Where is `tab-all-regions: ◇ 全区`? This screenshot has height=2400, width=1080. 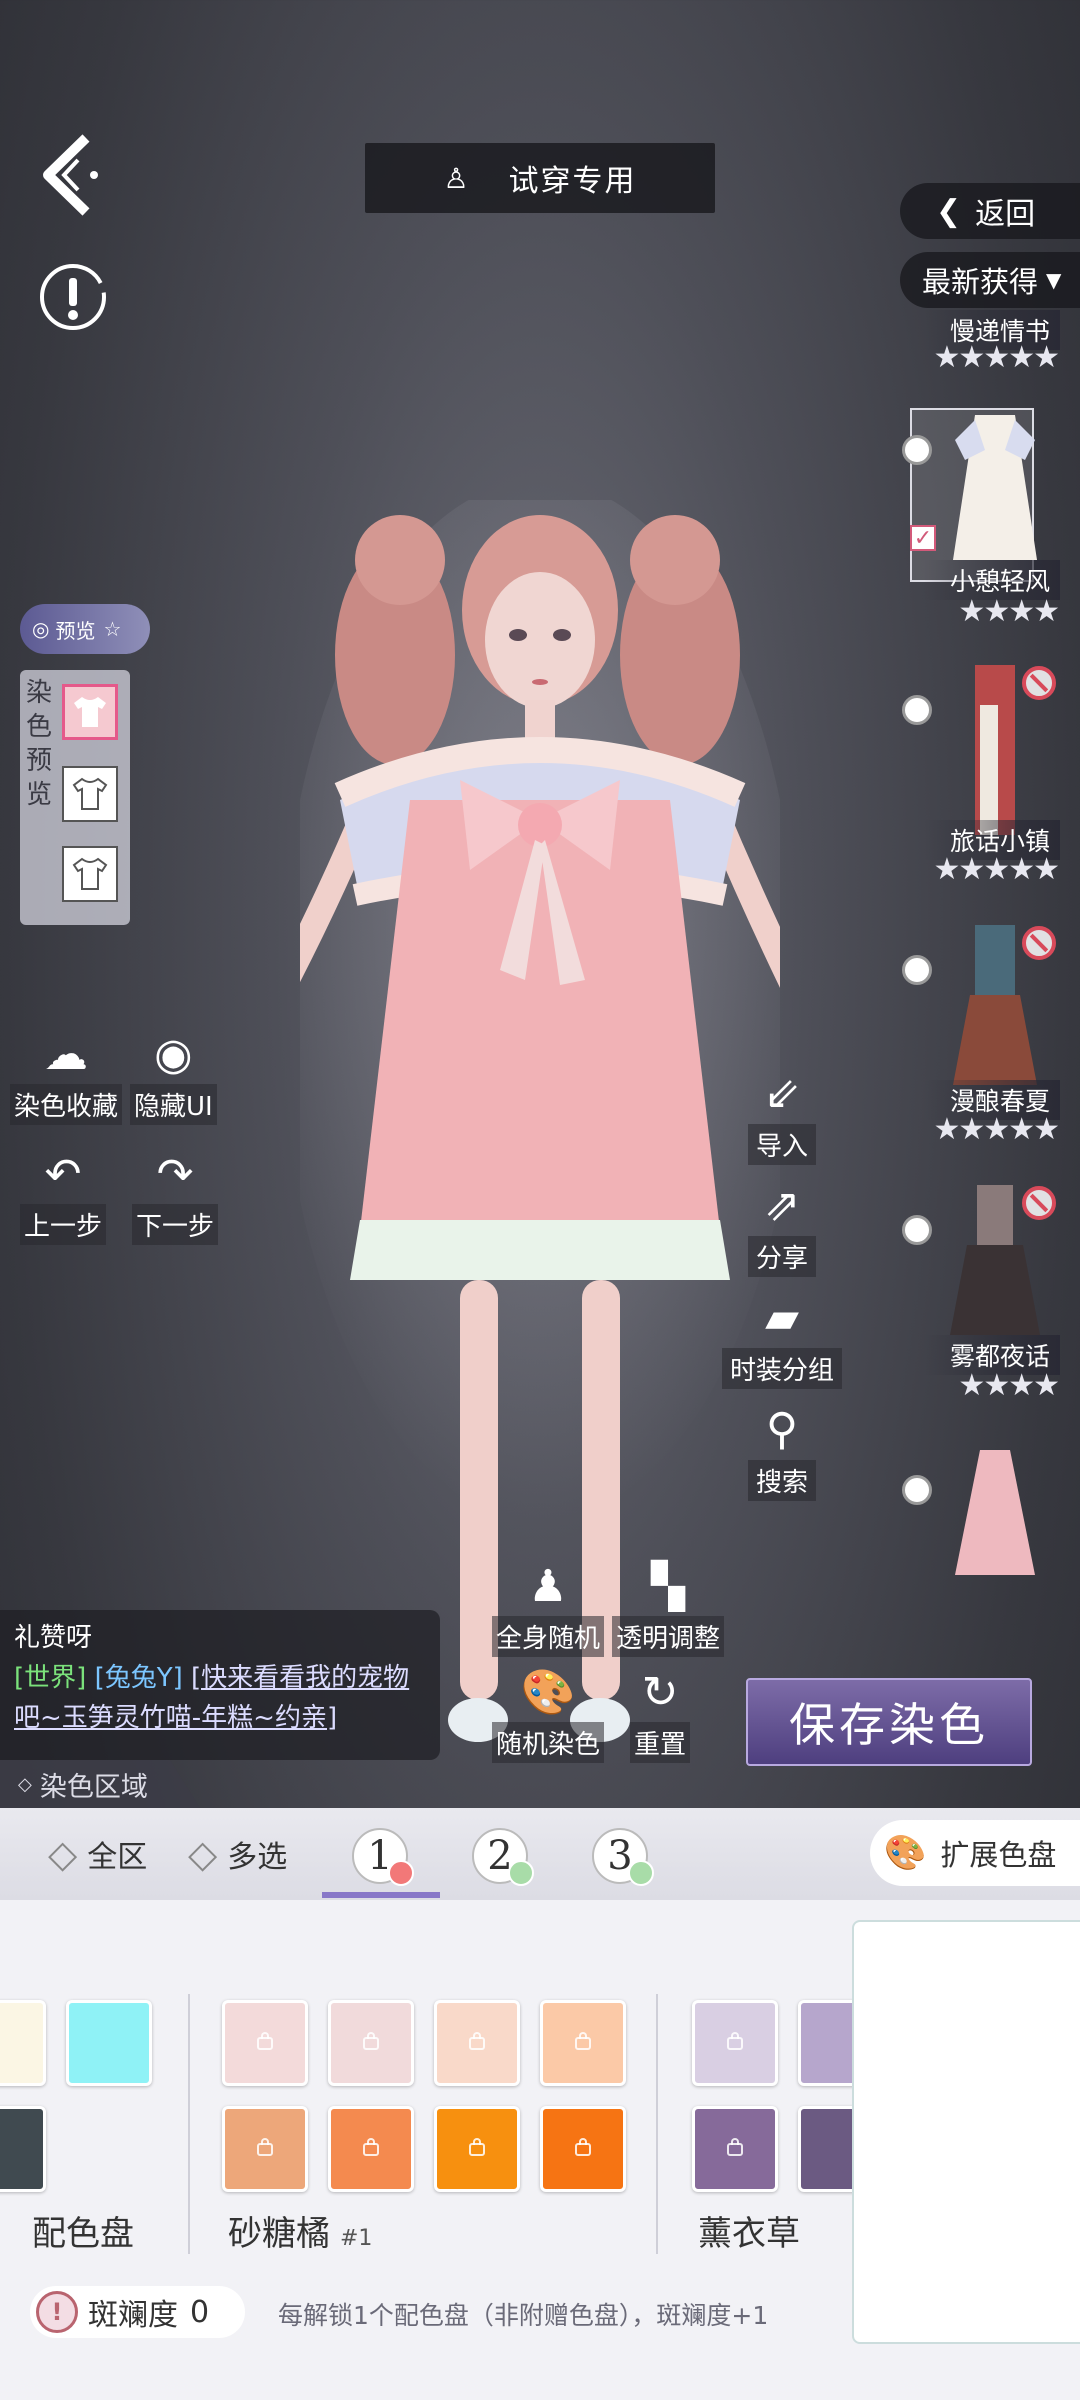 tab-all-regions: ◇ 全区 is located at coordinates (97, 1854).